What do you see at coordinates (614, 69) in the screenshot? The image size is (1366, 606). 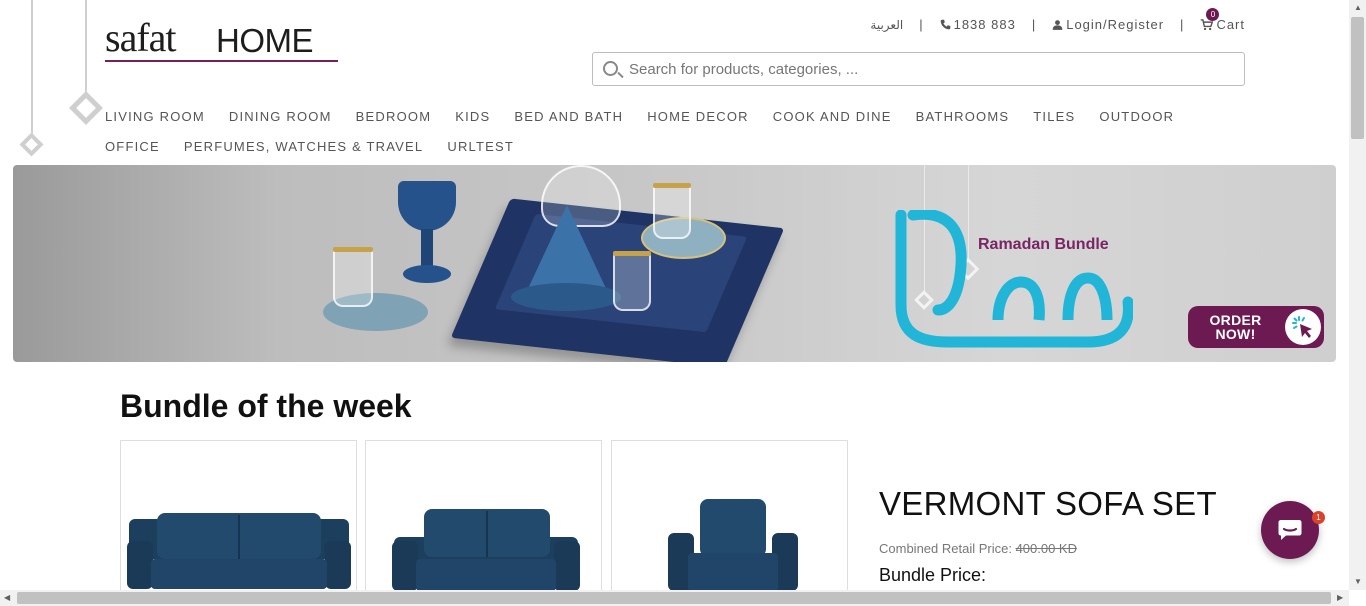 I see `search-icon` at bounding box center [614, 69].